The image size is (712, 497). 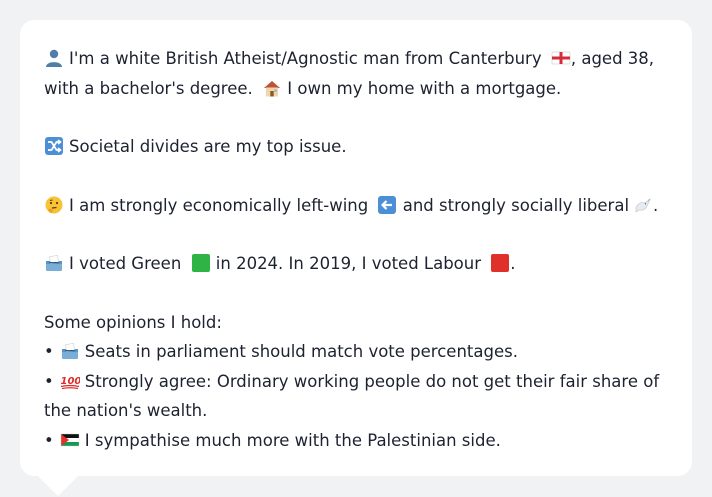 I want to click on left-arrow-icon, so click(x=387, y=205).